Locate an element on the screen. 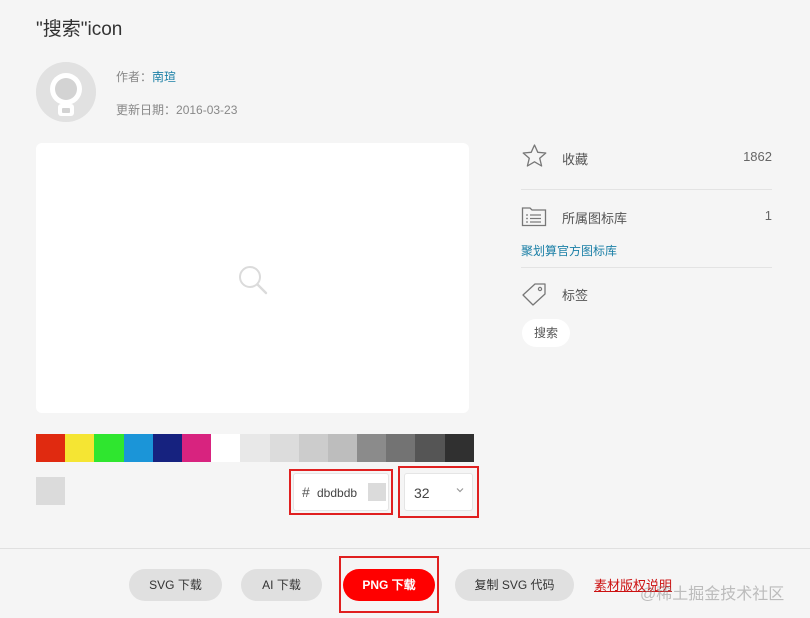 The height and width of the screenshot is (618, 810). author-label: 作者： is located at coordinates (134, 77).